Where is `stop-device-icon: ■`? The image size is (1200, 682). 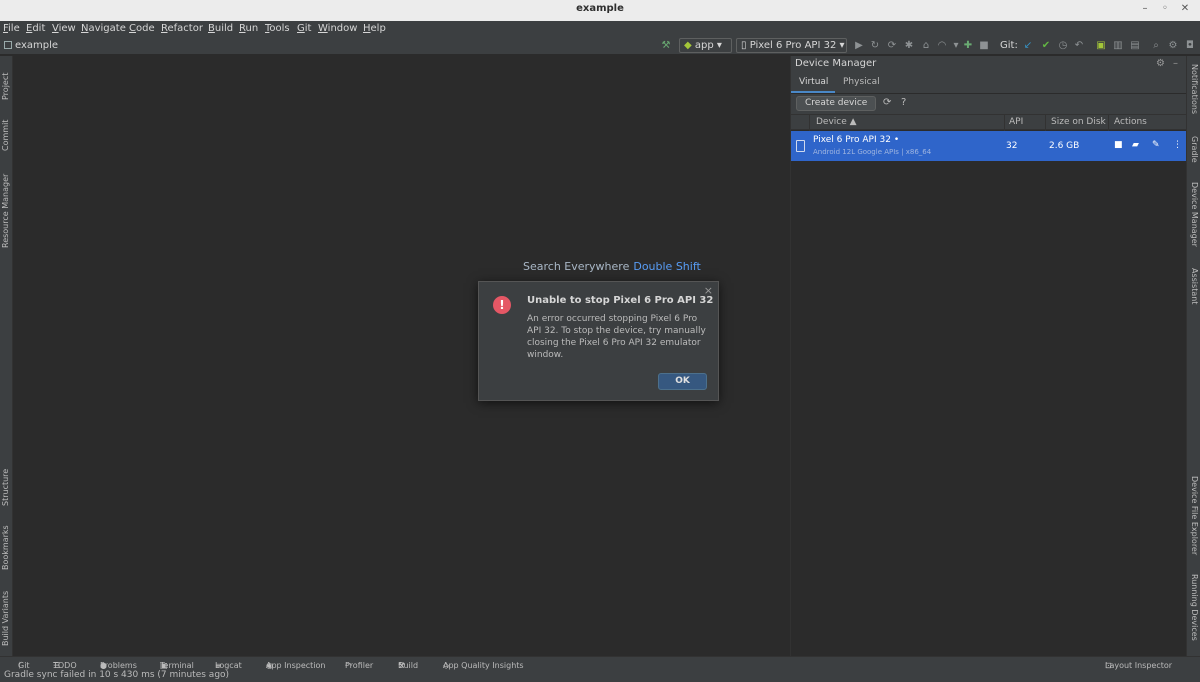 stop-device-icon: ■ is located at coordinates (1118, 145).